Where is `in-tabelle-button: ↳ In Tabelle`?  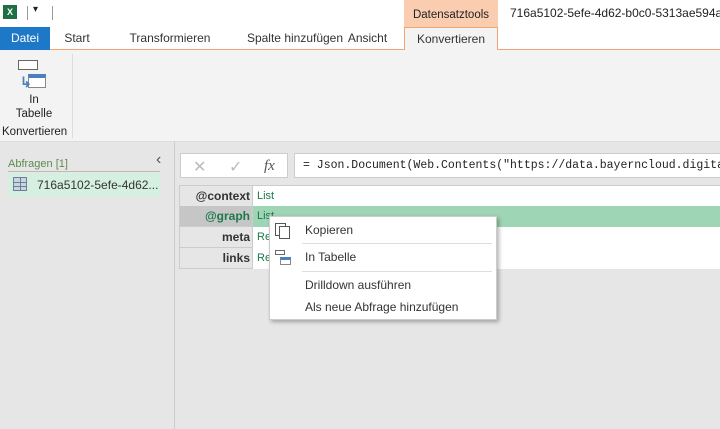
in-tabelle-button: ↳ In Tabelle is located at coordinates (34, 90).